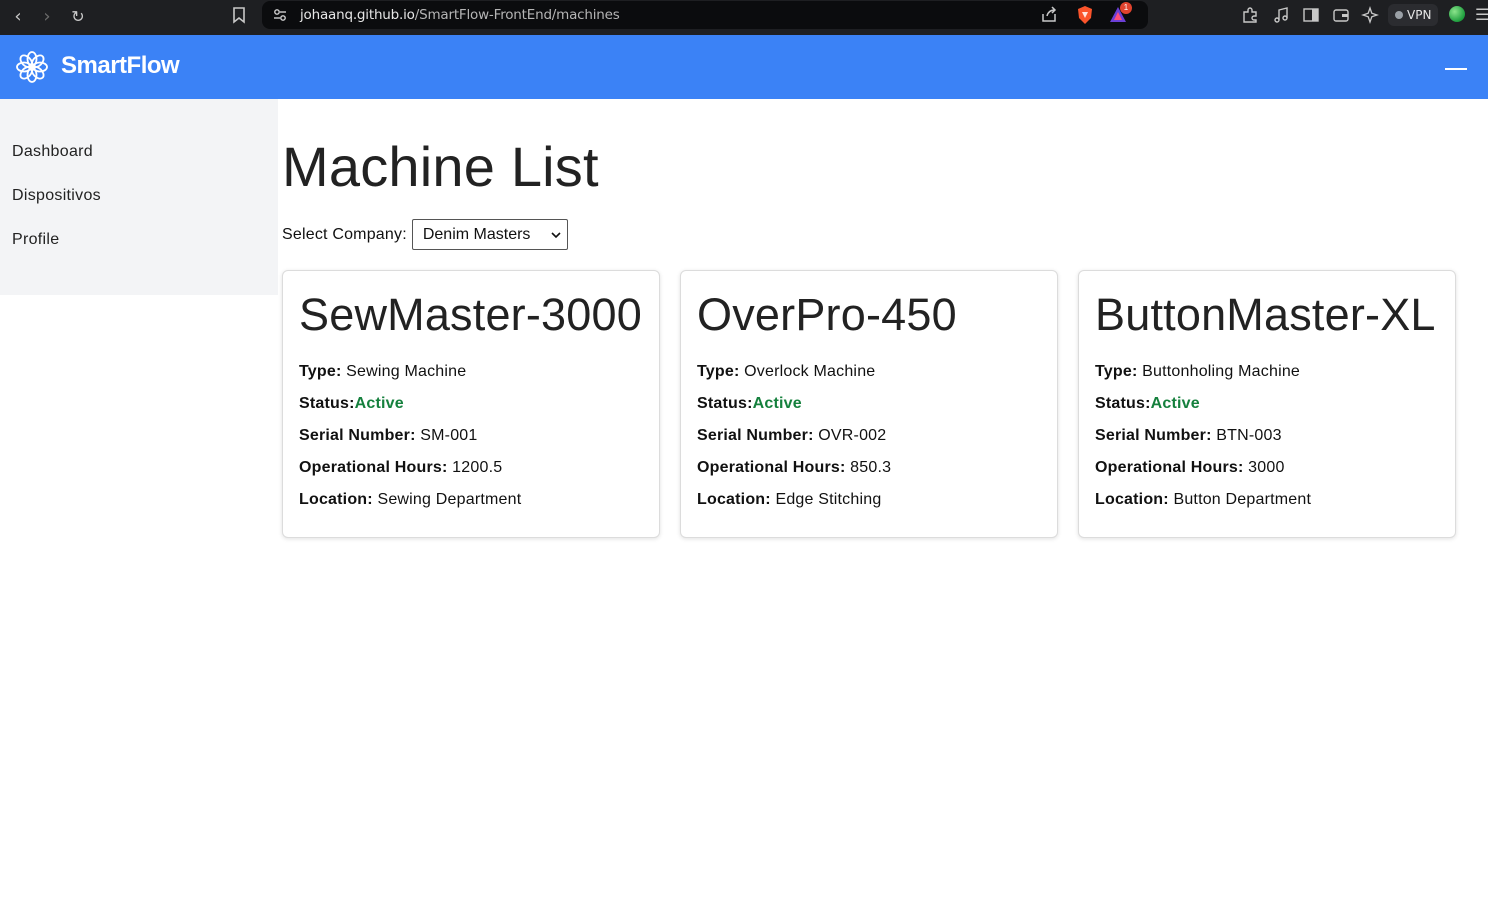 Image resolution: width=1488 pixels, height=913 pixels. What do you see at coordinates (810, 371) in the screenshot?
I see `machine-type: Overlock Machine` at bounding box center [810, 371].